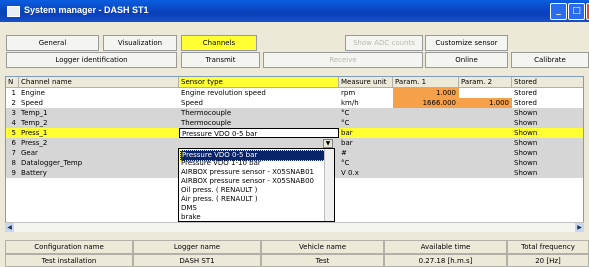 The width and height of the screenshot is (589, 267). Describe the element at coordinates (219, 43) in the screenshot. I see `channels-button: Channels` at that location.